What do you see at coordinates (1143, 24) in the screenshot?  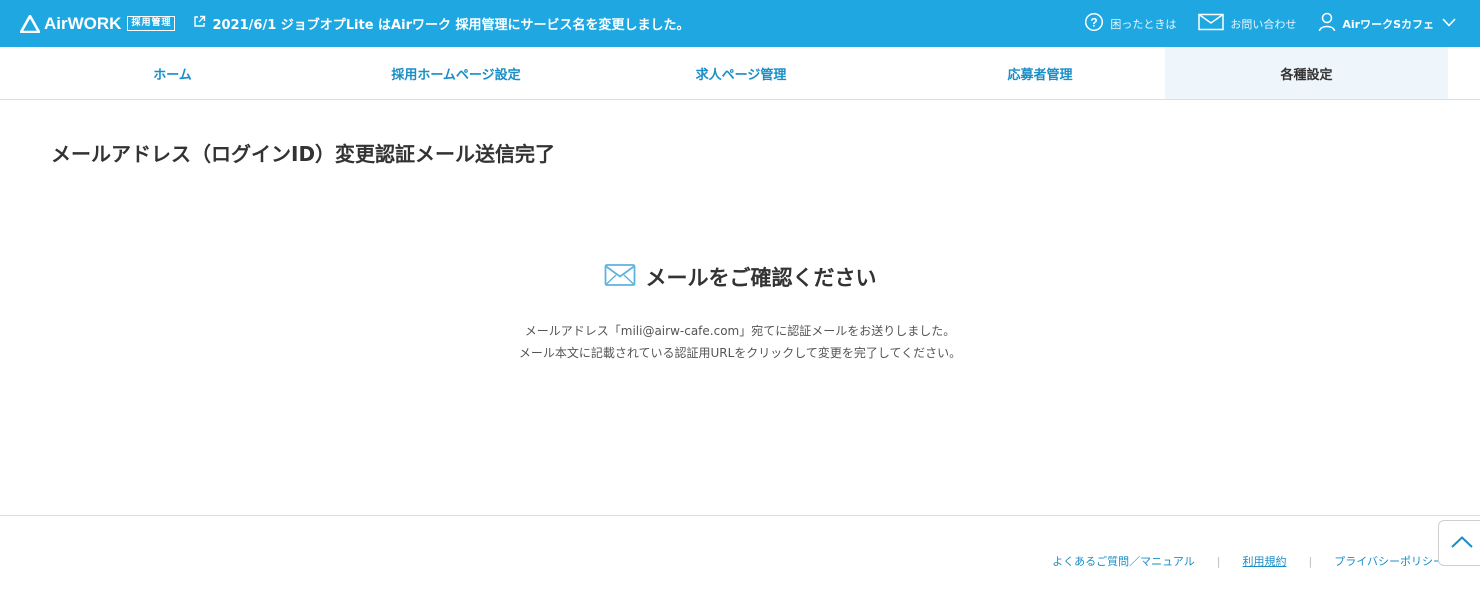 I see `help-label: 困ったときは` at bounding box center [1143, 24].